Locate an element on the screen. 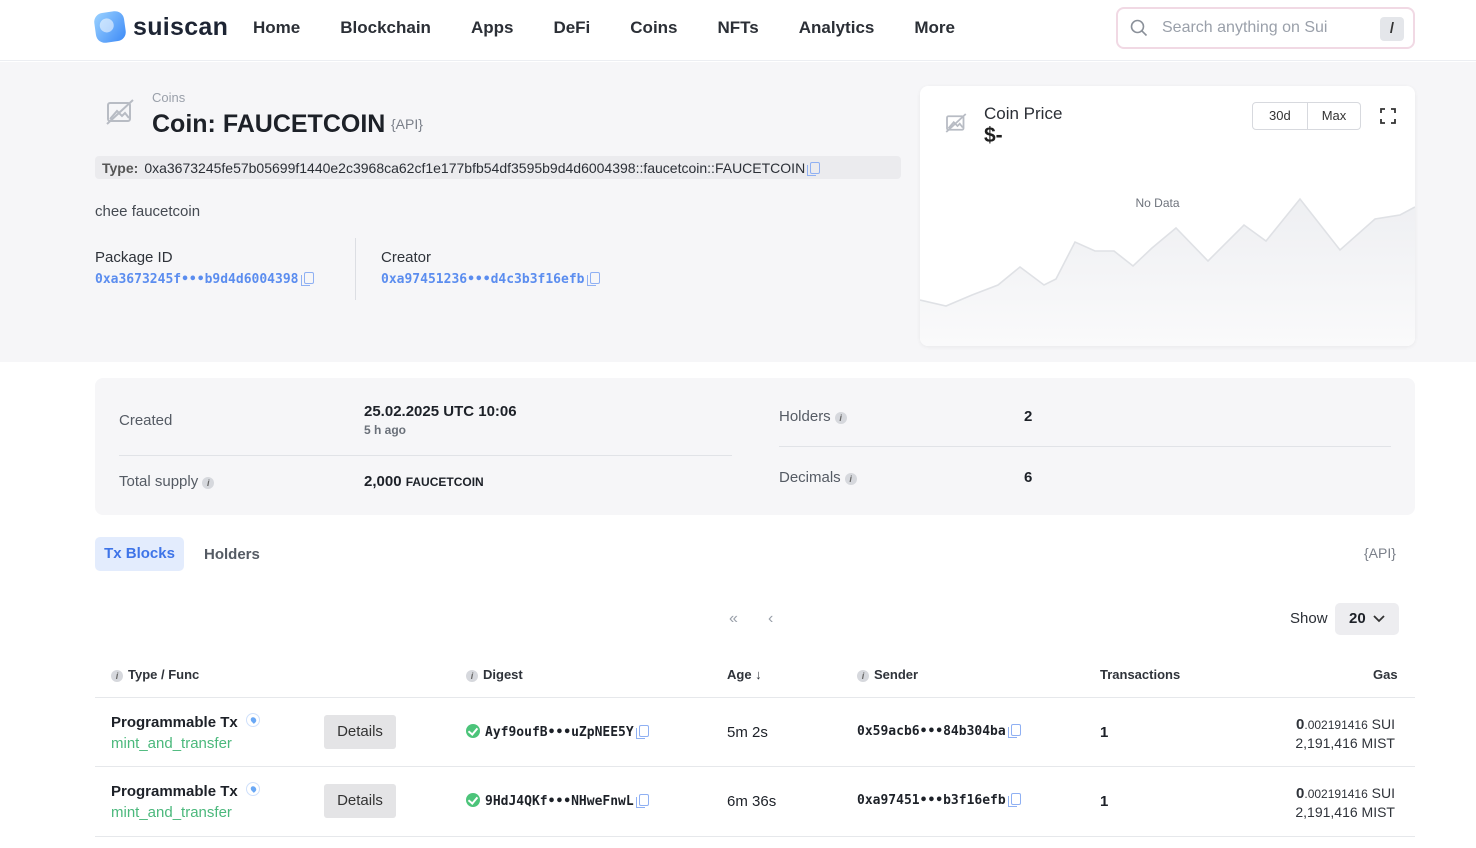 The width and height of the screenshot is (1476, 848). created-value: 25.02.2025 UTC 10:06 is located at coordinates (440, 411).